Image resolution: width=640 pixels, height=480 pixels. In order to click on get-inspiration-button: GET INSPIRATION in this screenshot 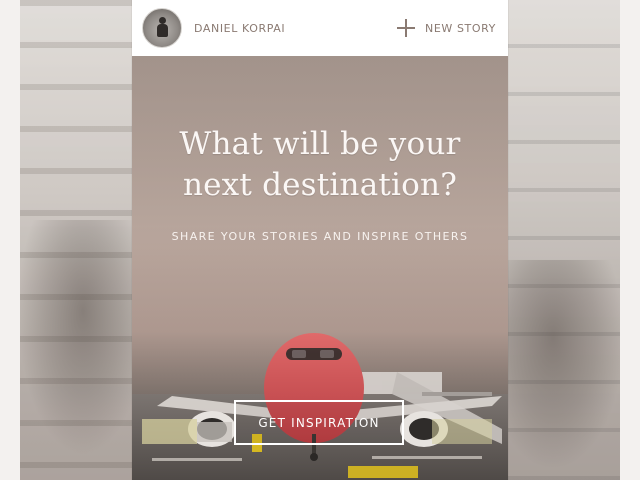, I will do `click(319, 422)`.